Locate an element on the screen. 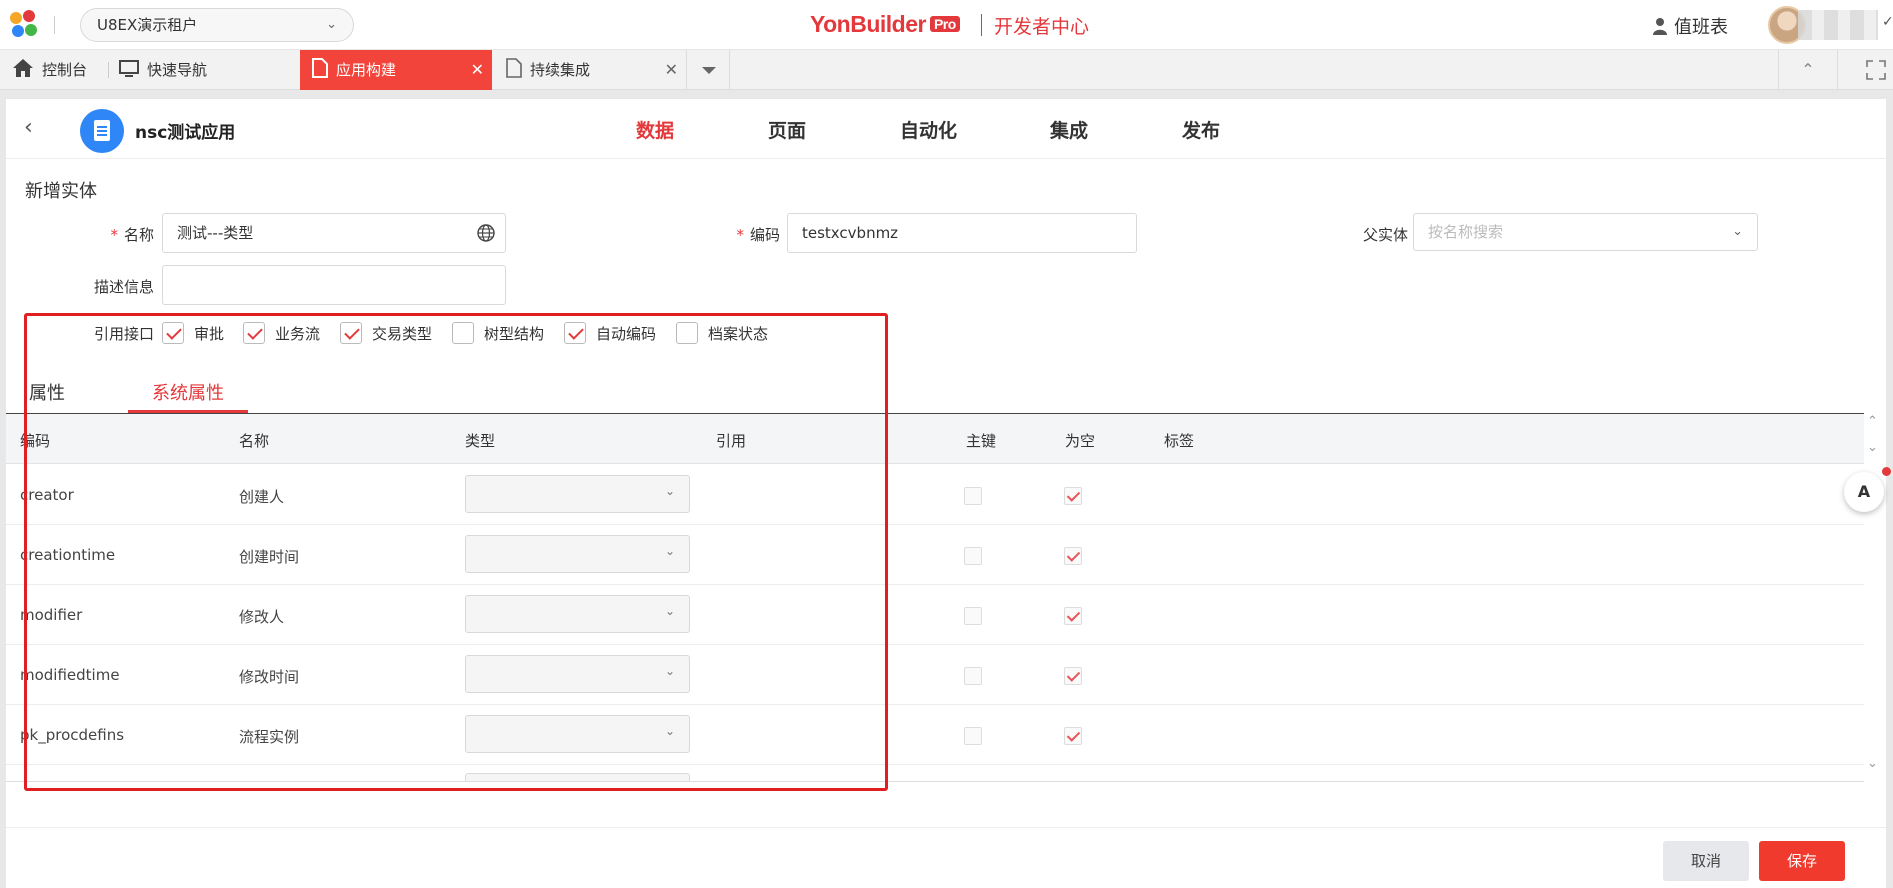  parent-placeholder: 按名称搜索 is located at coordinates (1466, 232).